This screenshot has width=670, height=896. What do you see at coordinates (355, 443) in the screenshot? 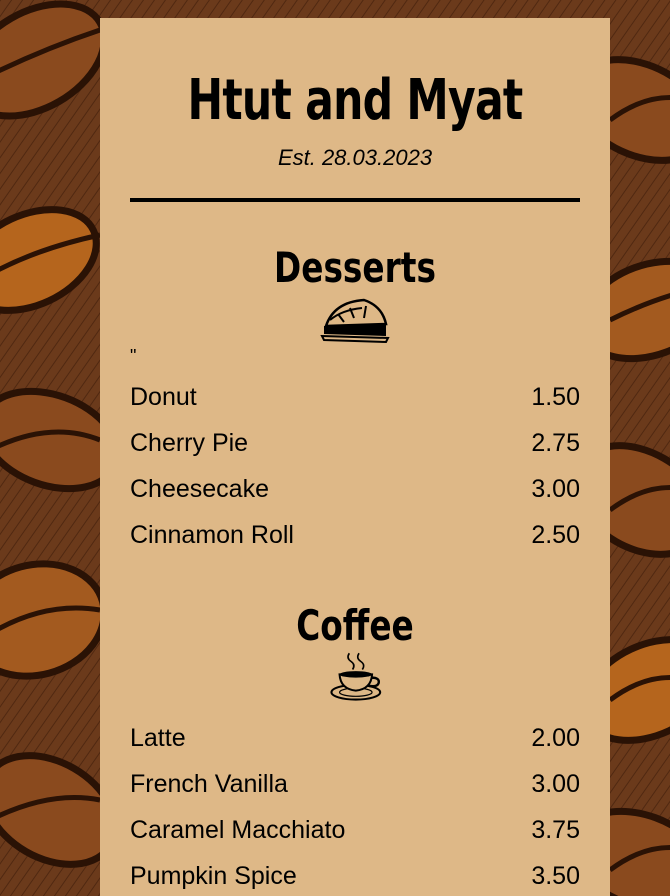
I see `menu-item: Cherry Pie 2.75` at bounding box center [355, 443].